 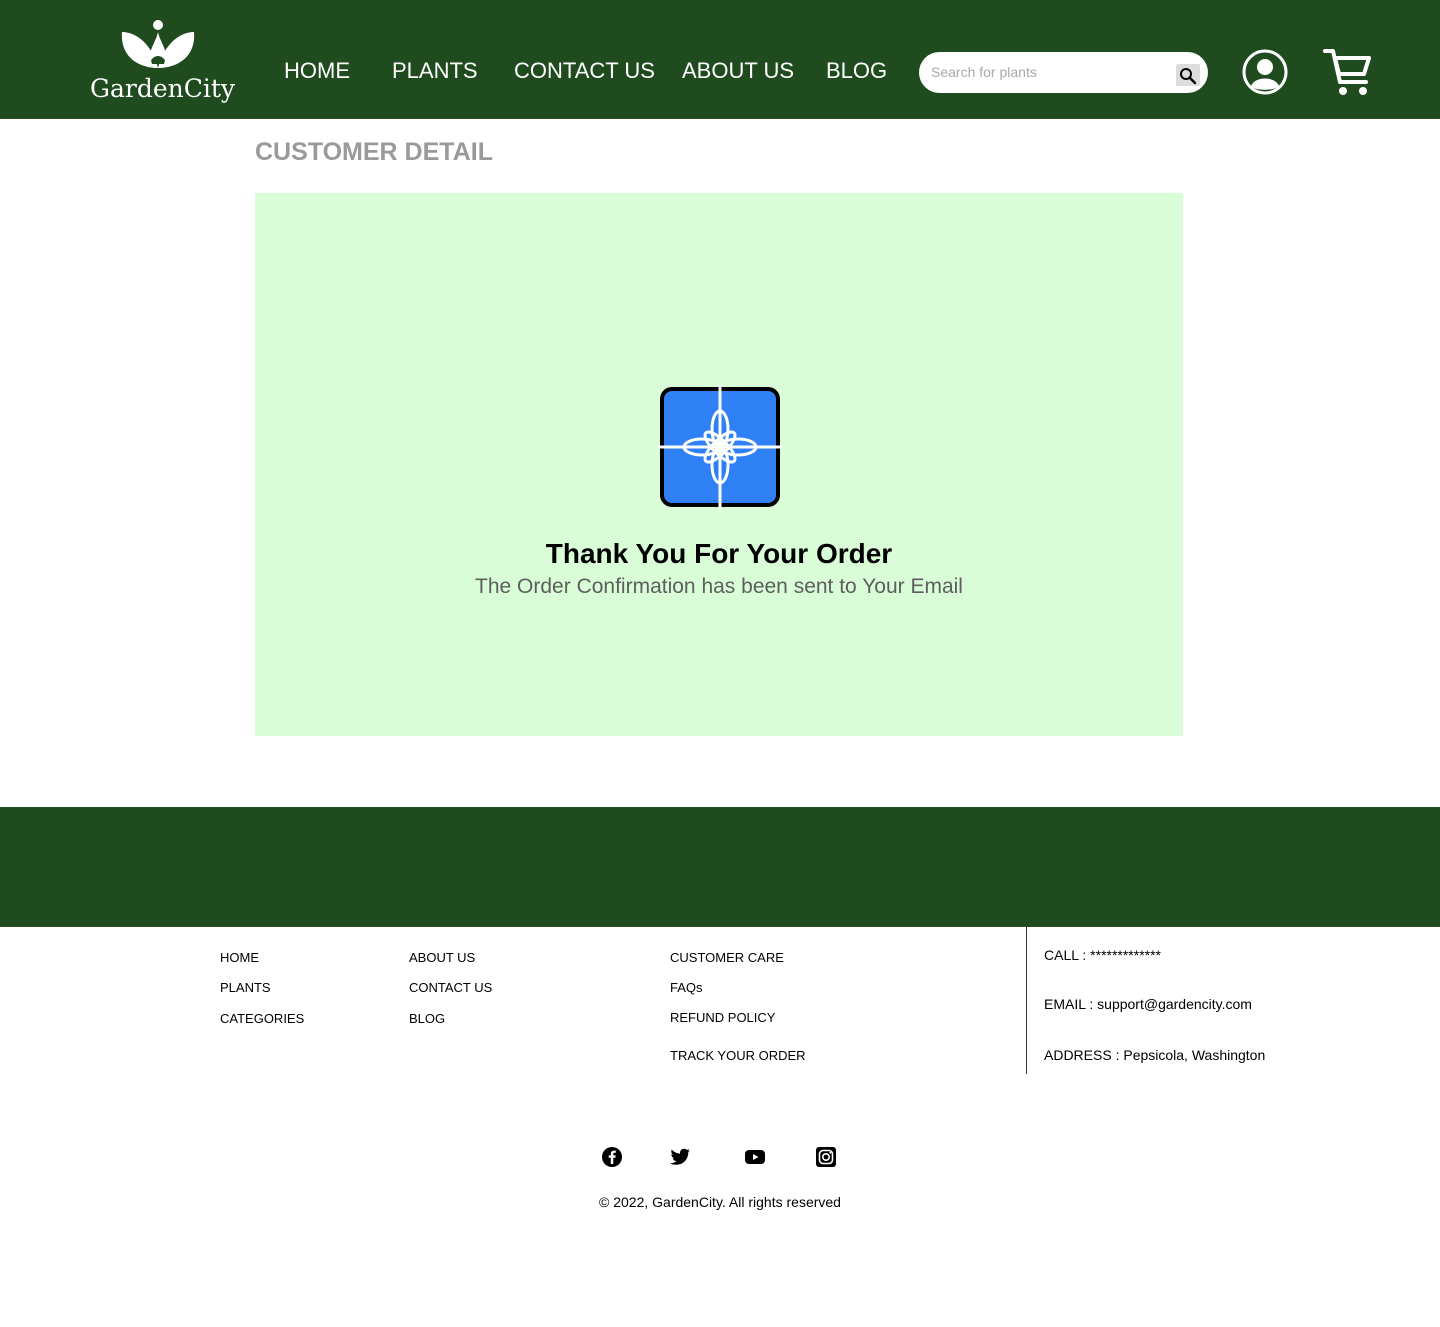 What do you see at coordinates (1348, 72) in the screenshot?
I see `cart-icon` at bounding box center [1348, 72].